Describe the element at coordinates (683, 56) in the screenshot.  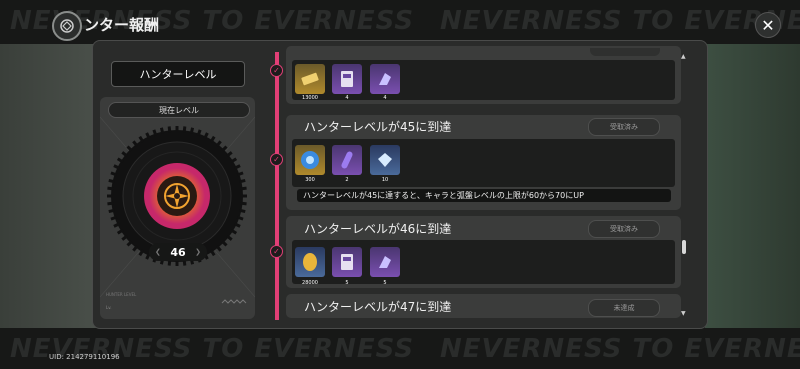
I see `scroll-up-icon: ▲` at that location.